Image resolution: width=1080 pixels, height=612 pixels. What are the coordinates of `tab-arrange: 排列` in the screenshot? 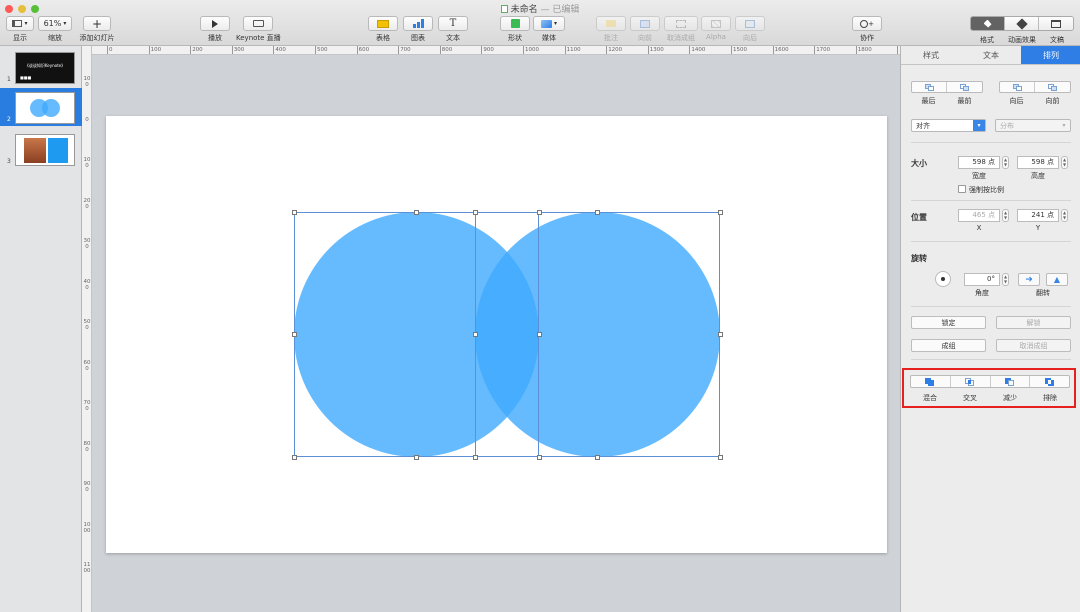 It's located at (1050, 55).